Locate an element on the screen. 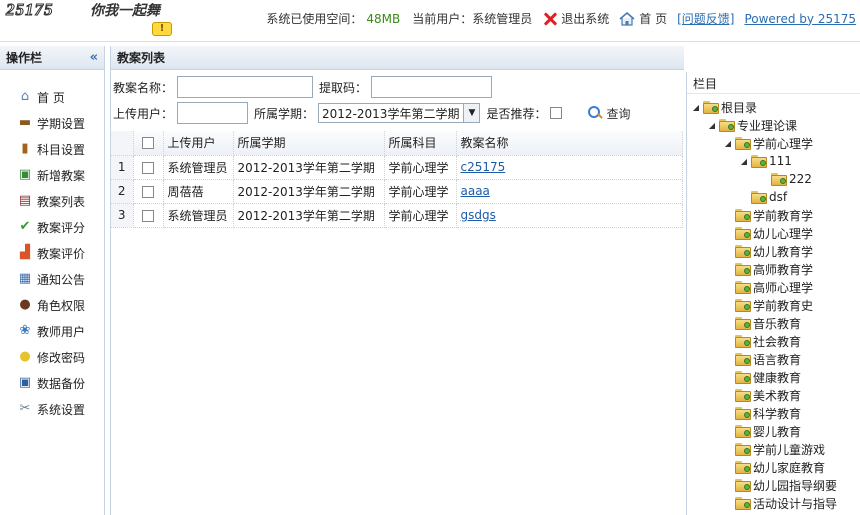  select-all-checkbox is located at coordinates (148, 143).